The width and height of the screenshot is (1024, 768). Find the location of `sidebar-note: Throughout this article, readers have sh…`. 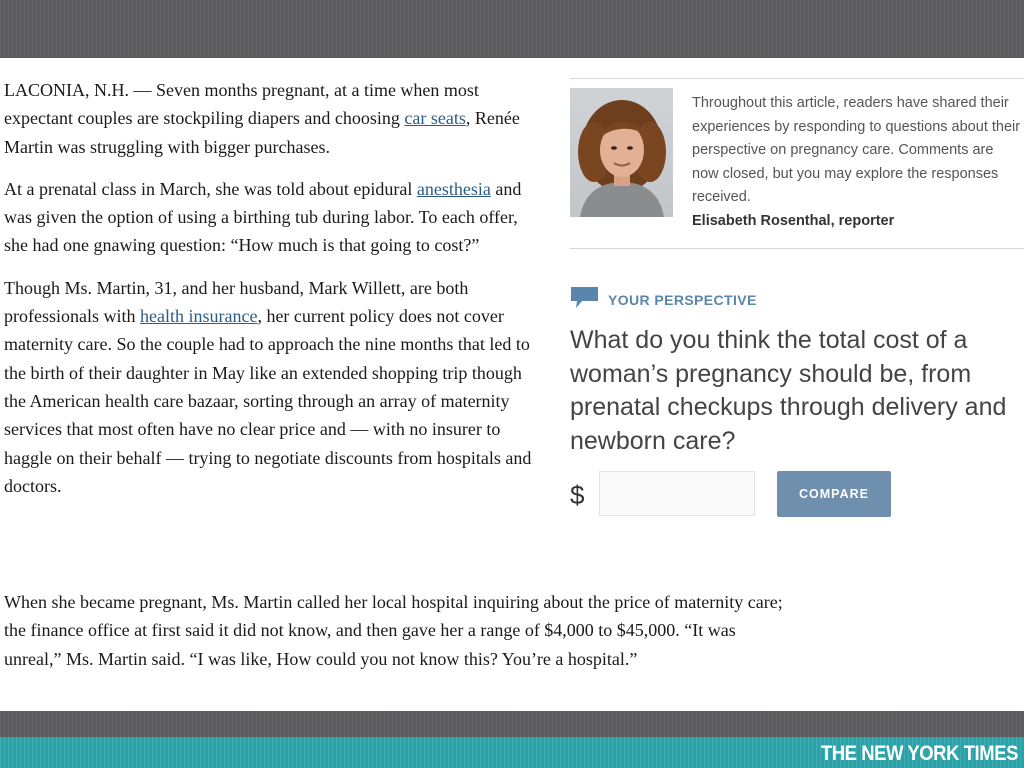

sidebar-note: Throughout this article, readers have sh… is located at coordinates (857, 162).